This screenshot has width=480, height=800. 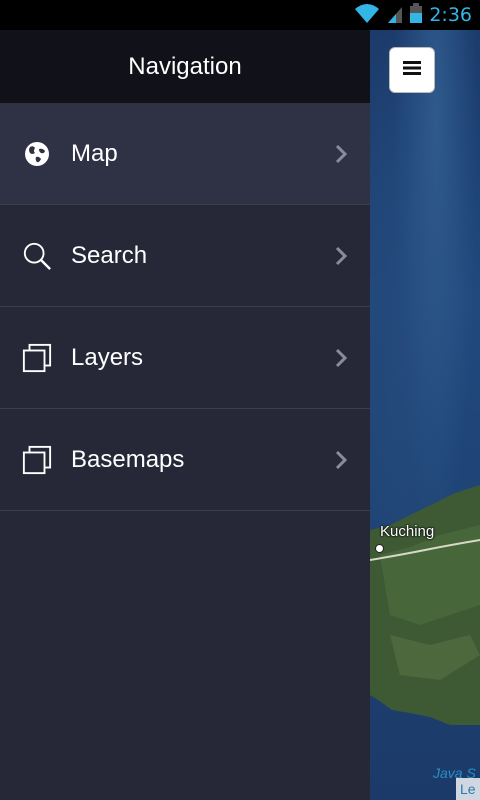 What do you see at coordinates (128, 459) in the screenshot?
I see `nav-item-label: Basemaps` at bounding box center [128, 459].